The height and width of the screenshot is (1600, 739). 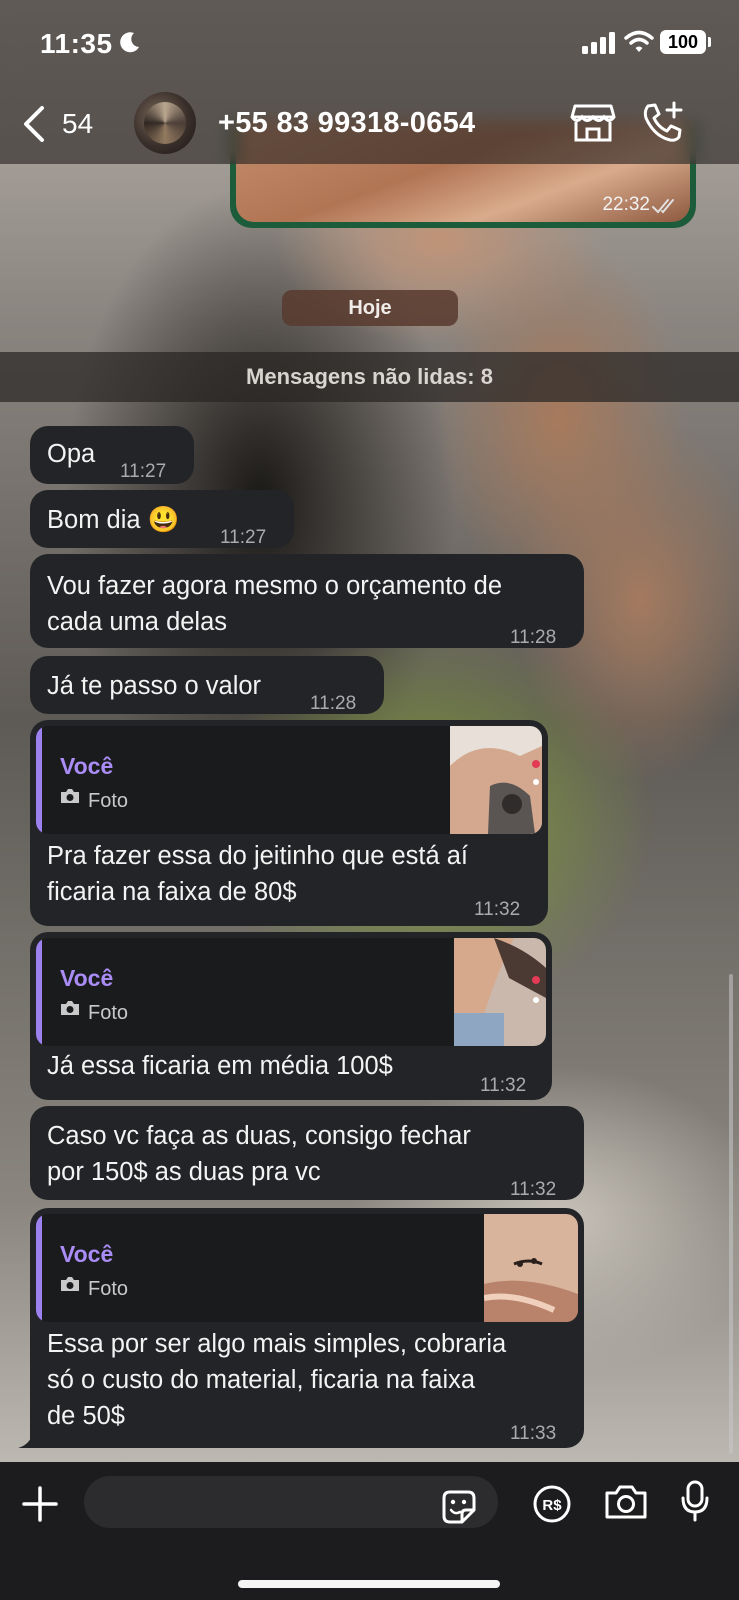 What do you see at coordinates (137, 622) in the screenshot?
I see `message-text-line: cada uma delas` at bounding box center [137, 622].